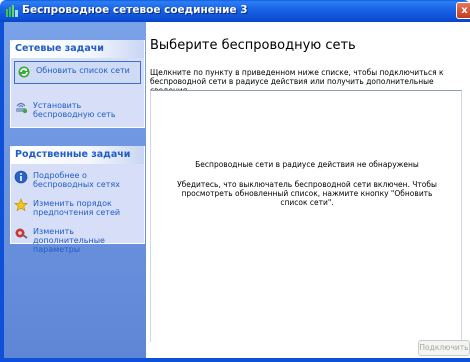  Describe the element at coordinates (21, 233) in the screenshot. I see `settings-icon` at that location.